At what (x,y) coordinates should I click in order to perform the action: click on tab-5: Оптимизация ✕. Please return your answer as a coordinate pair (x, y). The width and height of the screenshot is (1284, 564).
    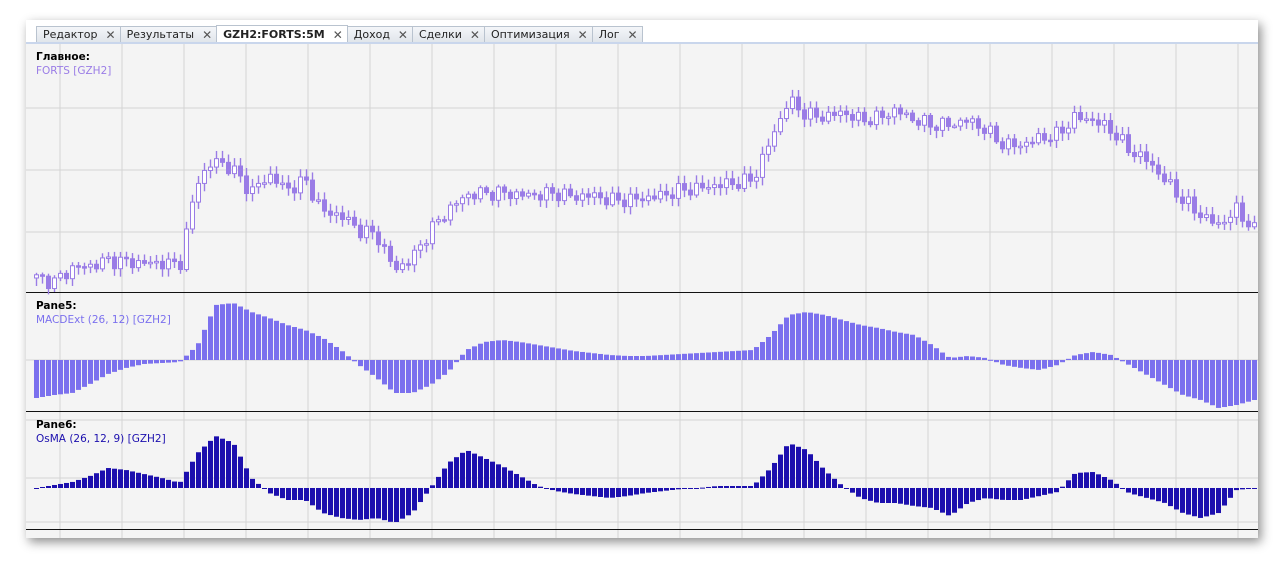
    Looking at the image, I should click on (538, 34).